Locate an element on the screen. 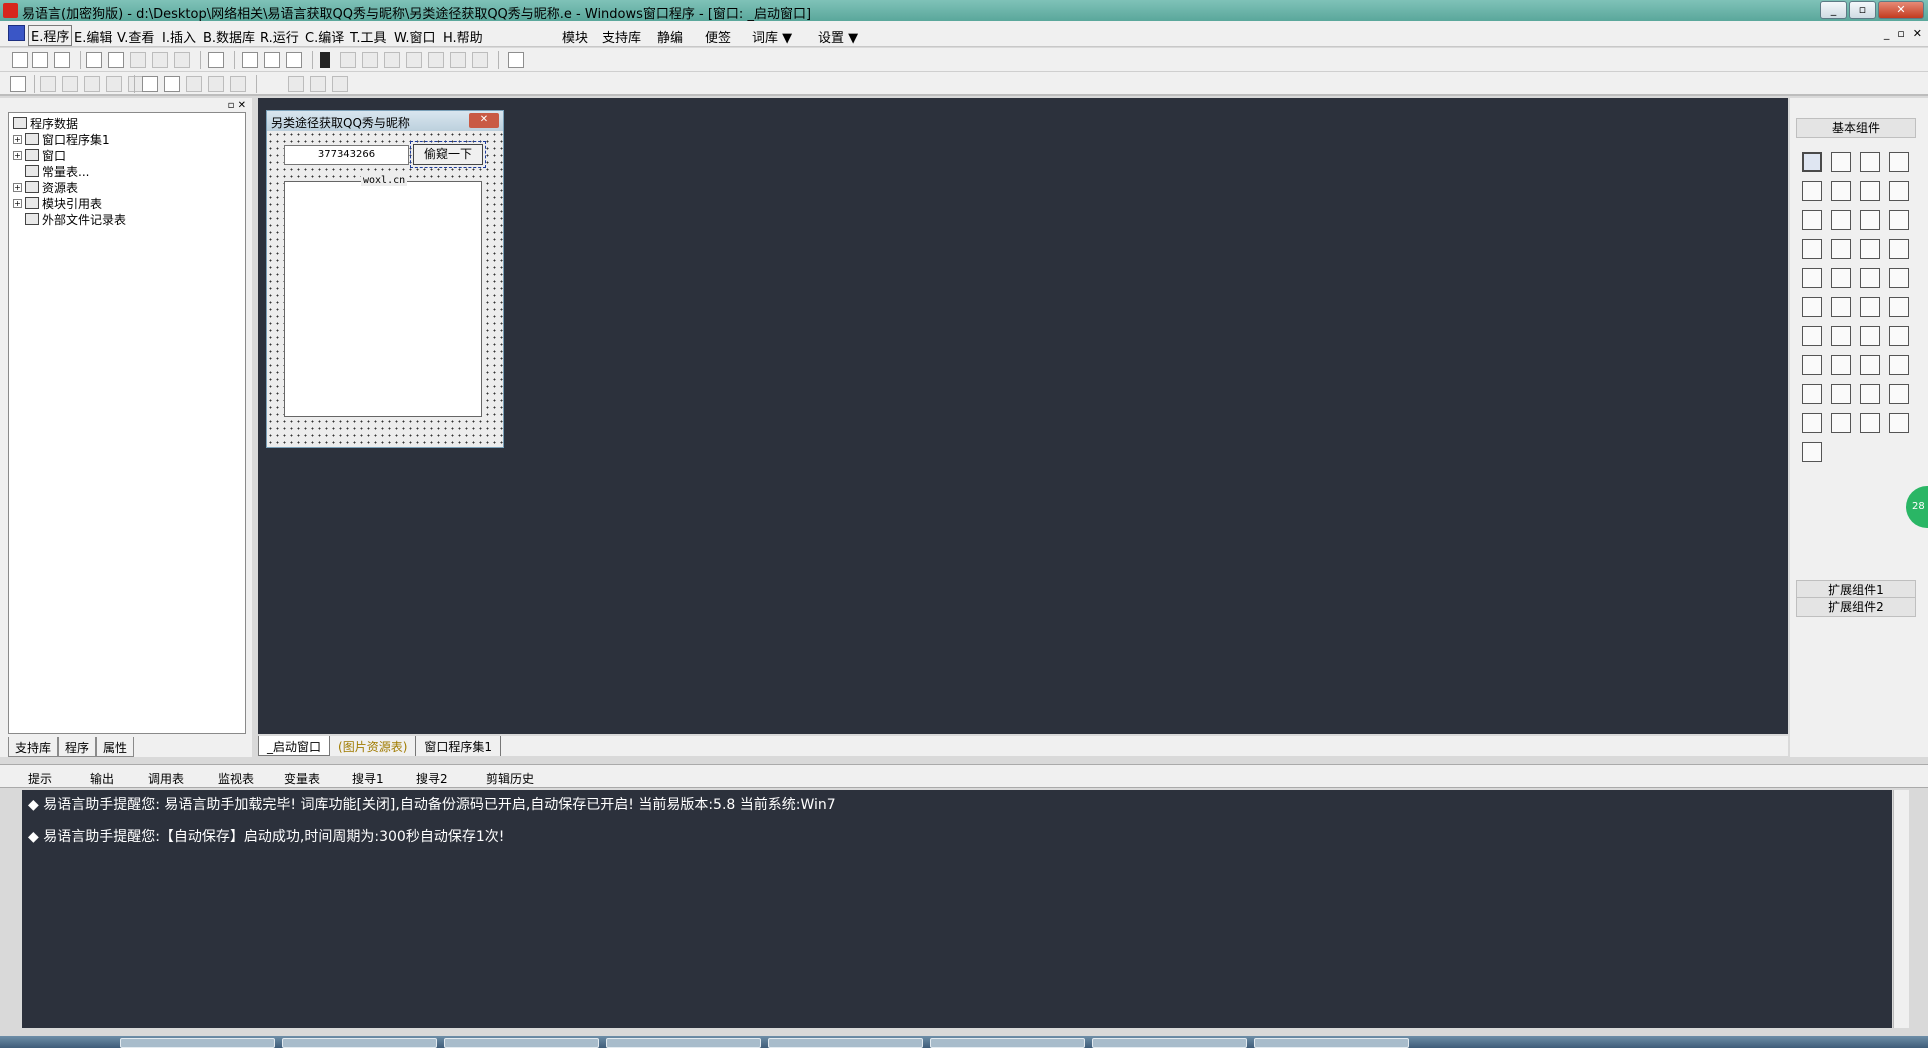 This screenshot has width=1928, height=1048. hand-icon is located at coordinates (480, 60).